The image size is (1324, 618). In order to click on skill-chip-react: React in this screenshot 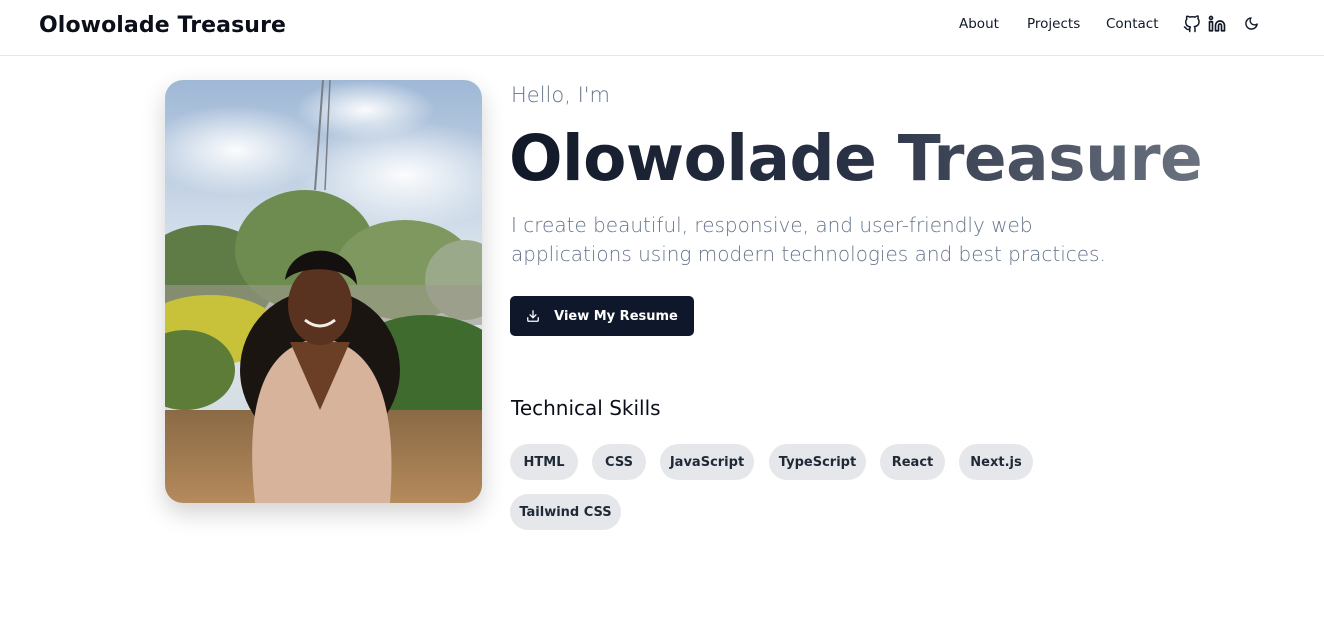, I will do `click(912, 462)`.